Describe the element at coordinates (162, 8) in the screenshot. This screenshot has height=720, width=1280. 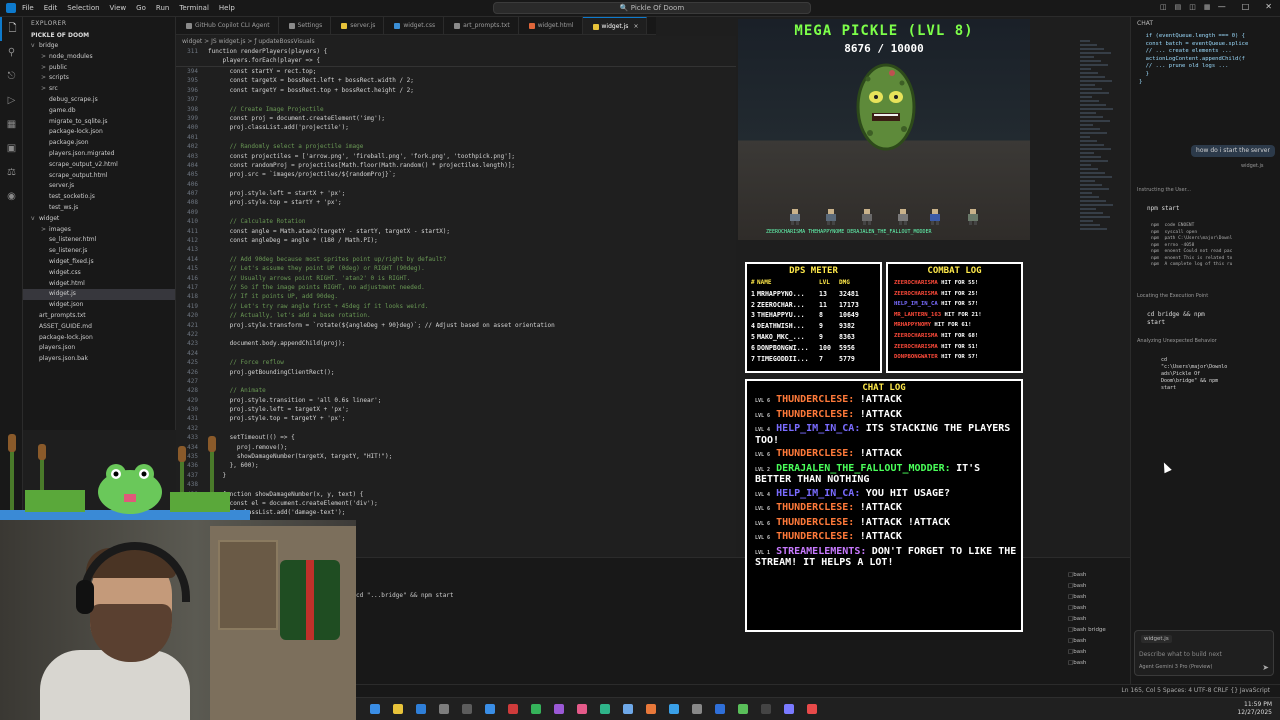
I see `menu-item-run: Run` at that location.